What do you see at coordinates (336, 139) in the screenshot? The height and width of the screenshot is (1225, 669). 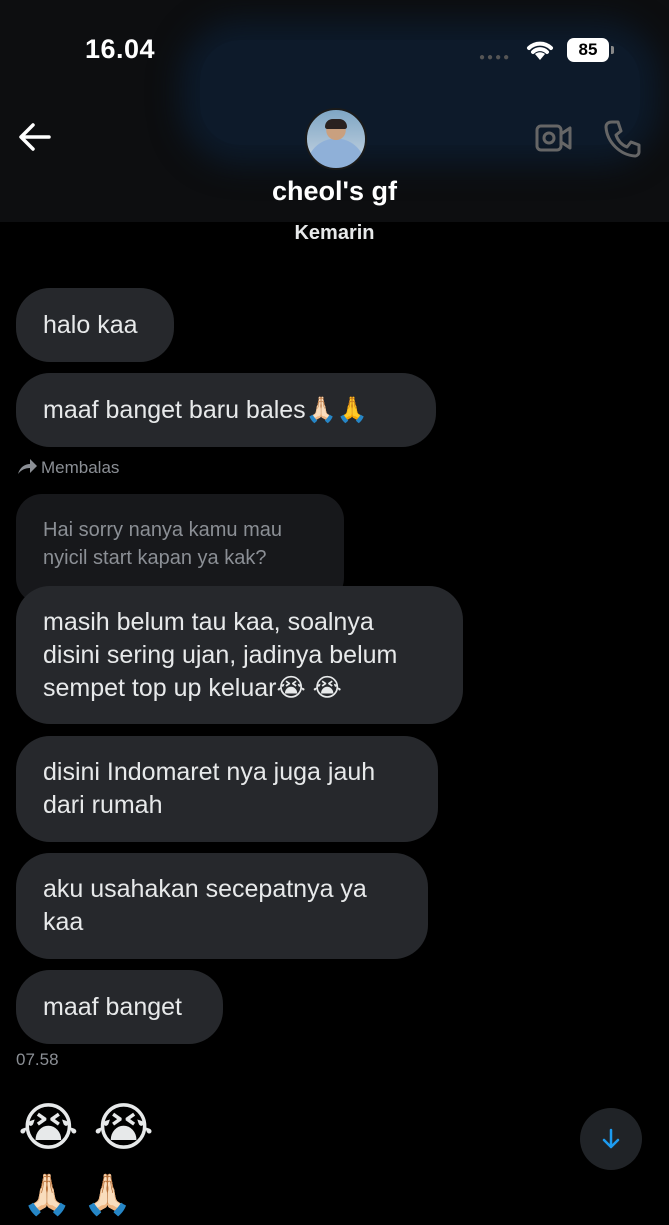 I see `avatar` at bounding box center [336, 139].